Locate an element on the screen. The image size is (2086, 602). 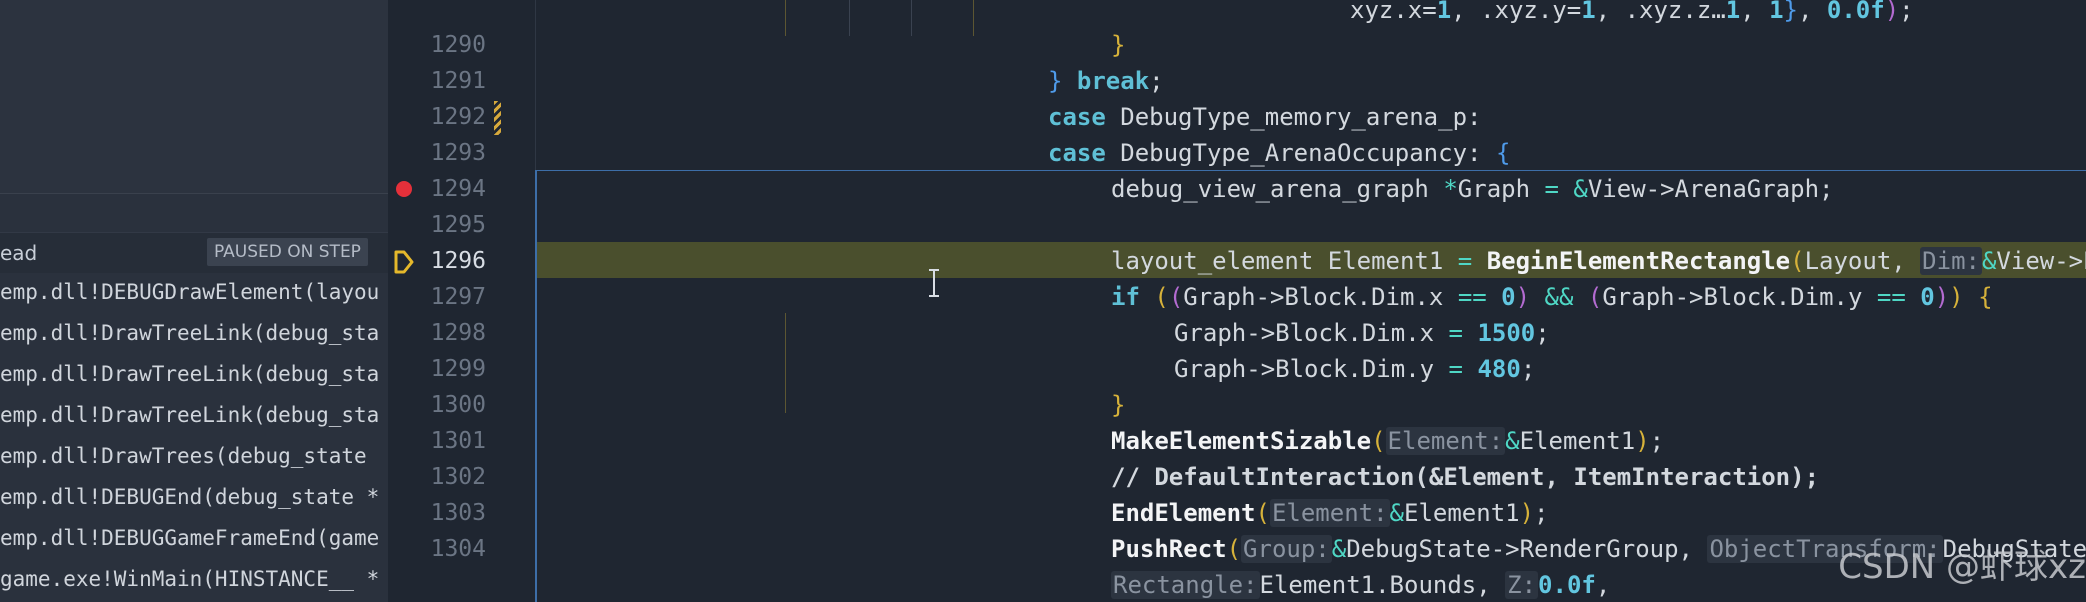
execution-pointer-icon is located at coordinates (404, 262).